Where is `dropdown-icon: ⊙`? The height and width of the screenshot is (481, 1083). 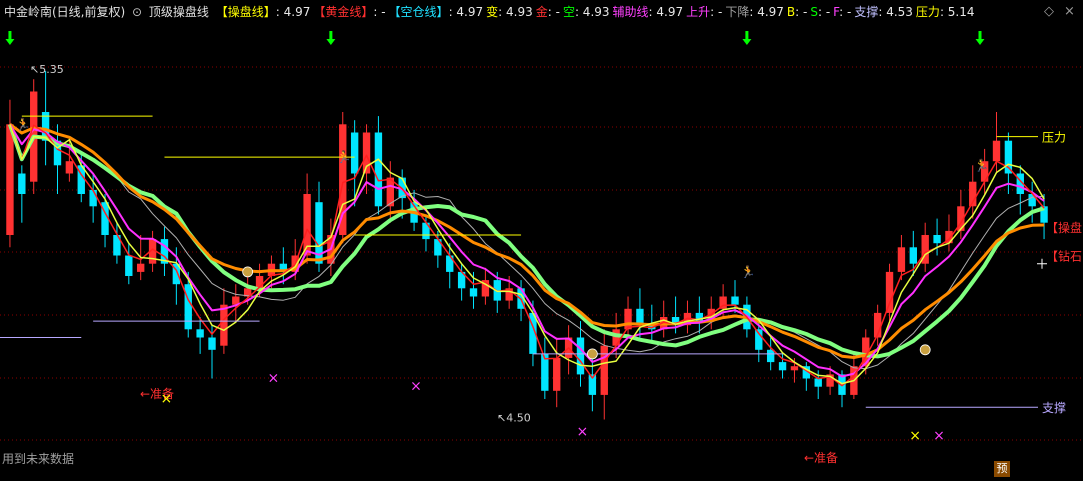 dropdown-icon: ⊙ is located at coordinates (137, 12).